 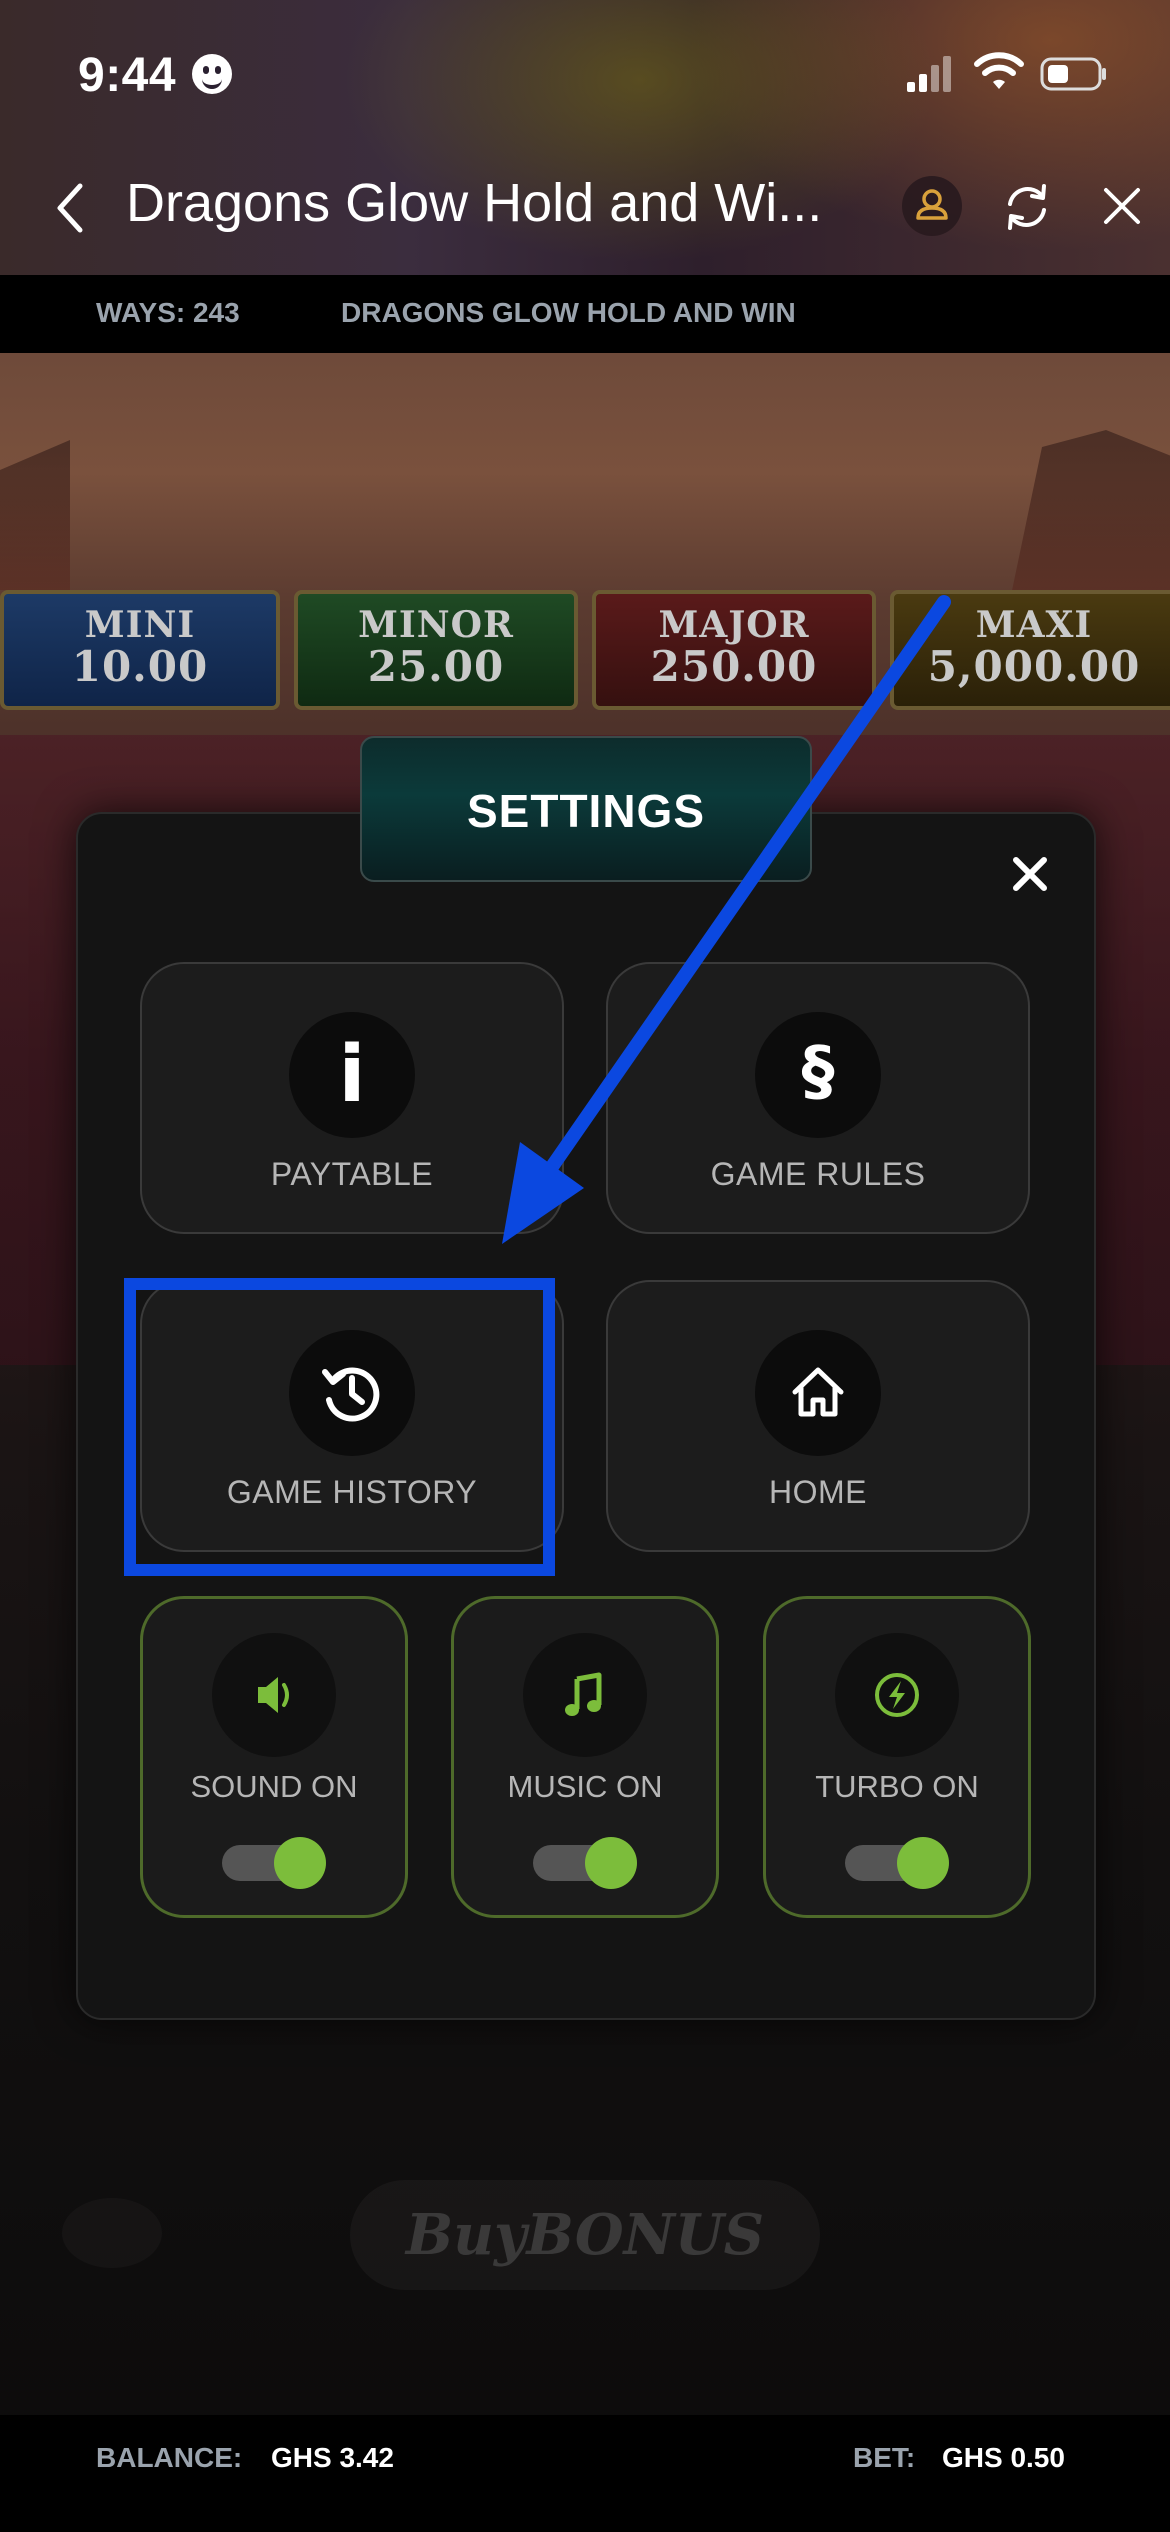 I want to click on jackpot-name: MAXI, so click(x=1034, y=625).